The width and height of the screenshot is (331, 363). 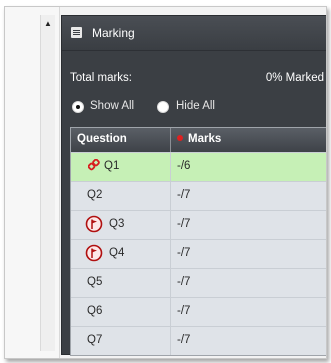 I want to click on total-marks-label: Total marks:, so click(x=101, y=78).